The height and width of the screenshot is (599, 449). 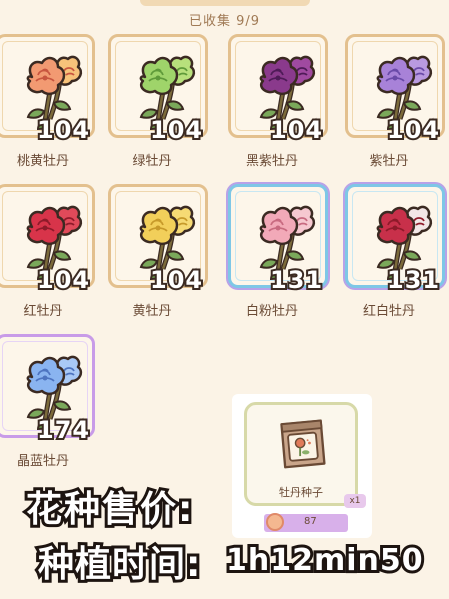 What do you see at coordinates (224, 21) in the screenshot?
I see `collection-progress: 已收集 9/9` at bounding box center [224, 21].